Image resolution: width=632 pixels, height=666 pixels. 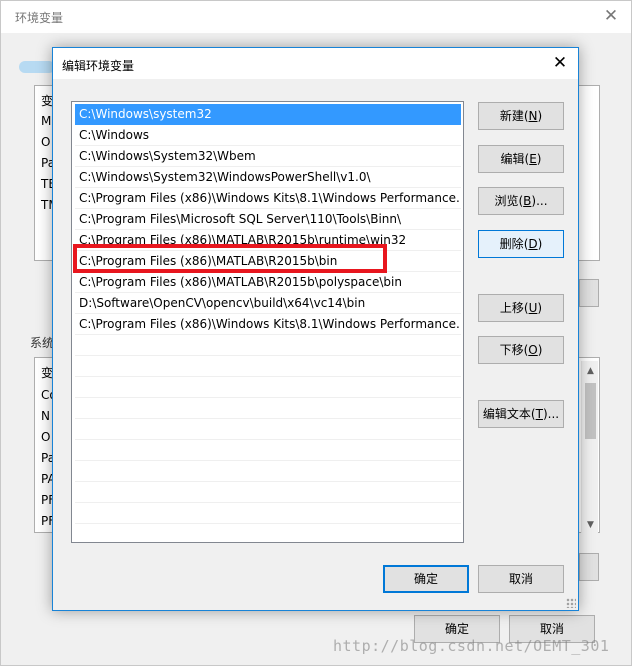 What do you see at coordinates (589, 293) in the screenshot?
I see `user-vars-button` at bounding box center [589, 293].